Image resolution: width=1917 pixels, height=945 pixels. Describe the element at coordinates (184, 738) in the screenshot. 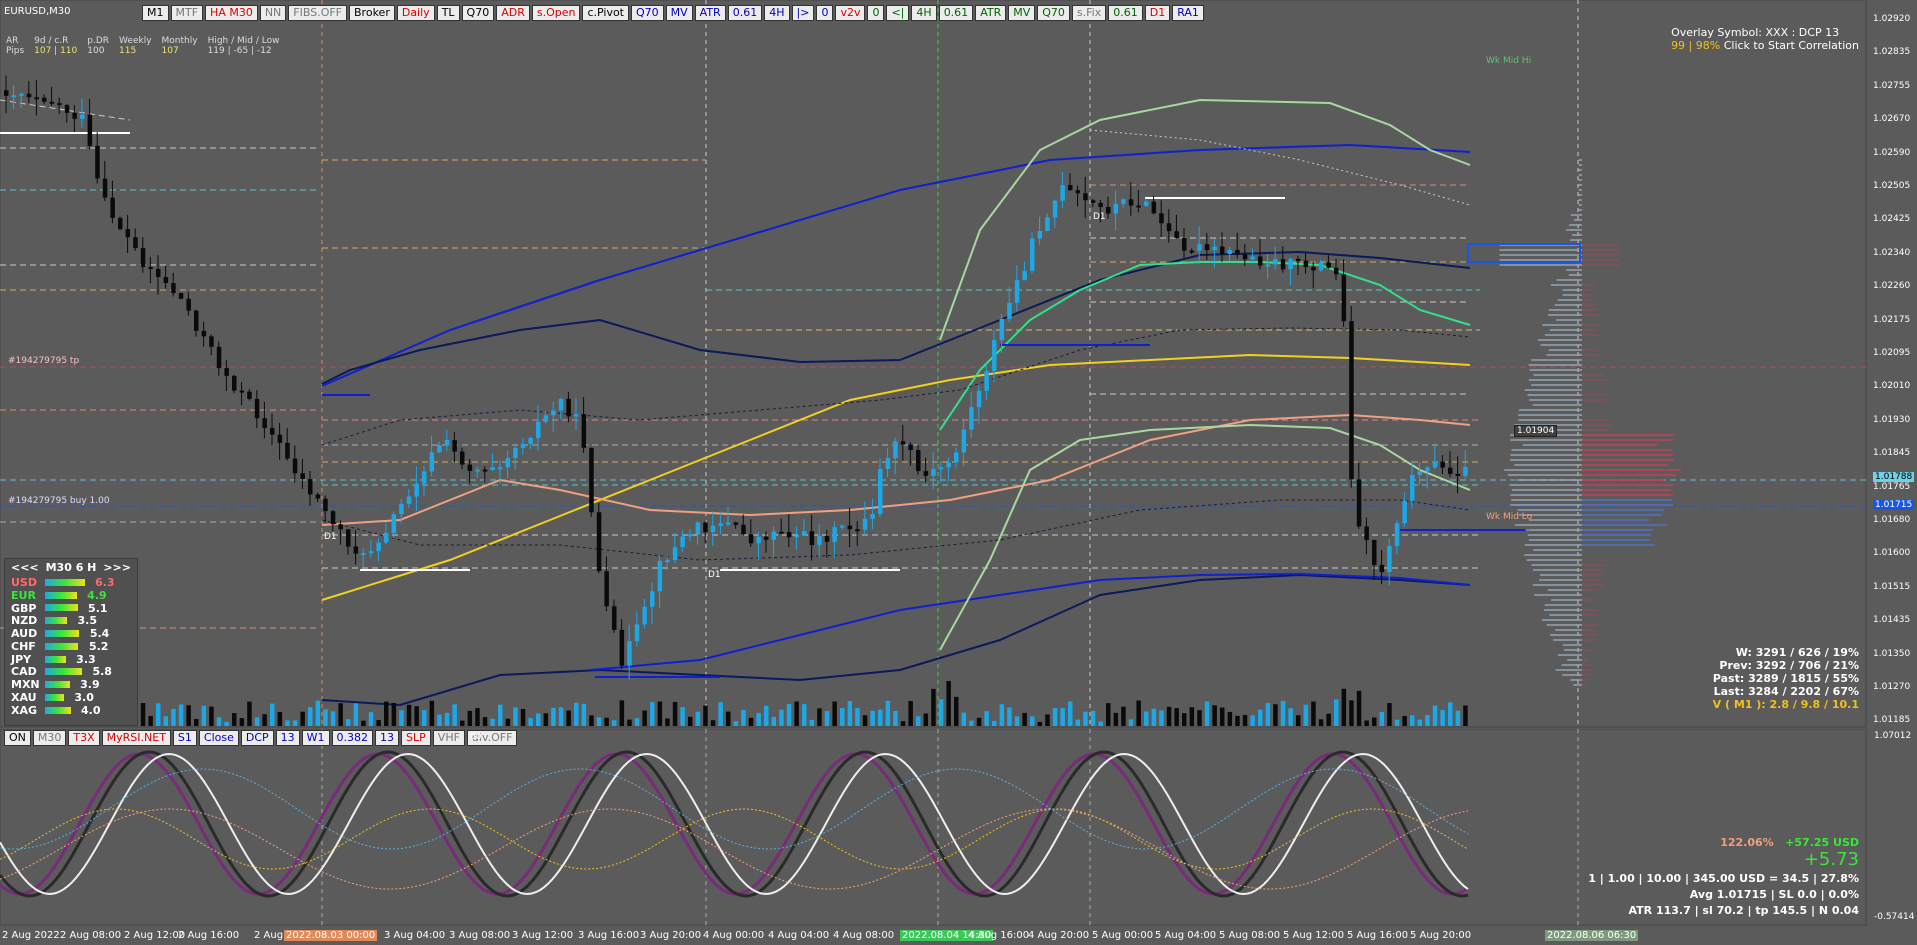

I see `osc-s1-button: S1` at that location.